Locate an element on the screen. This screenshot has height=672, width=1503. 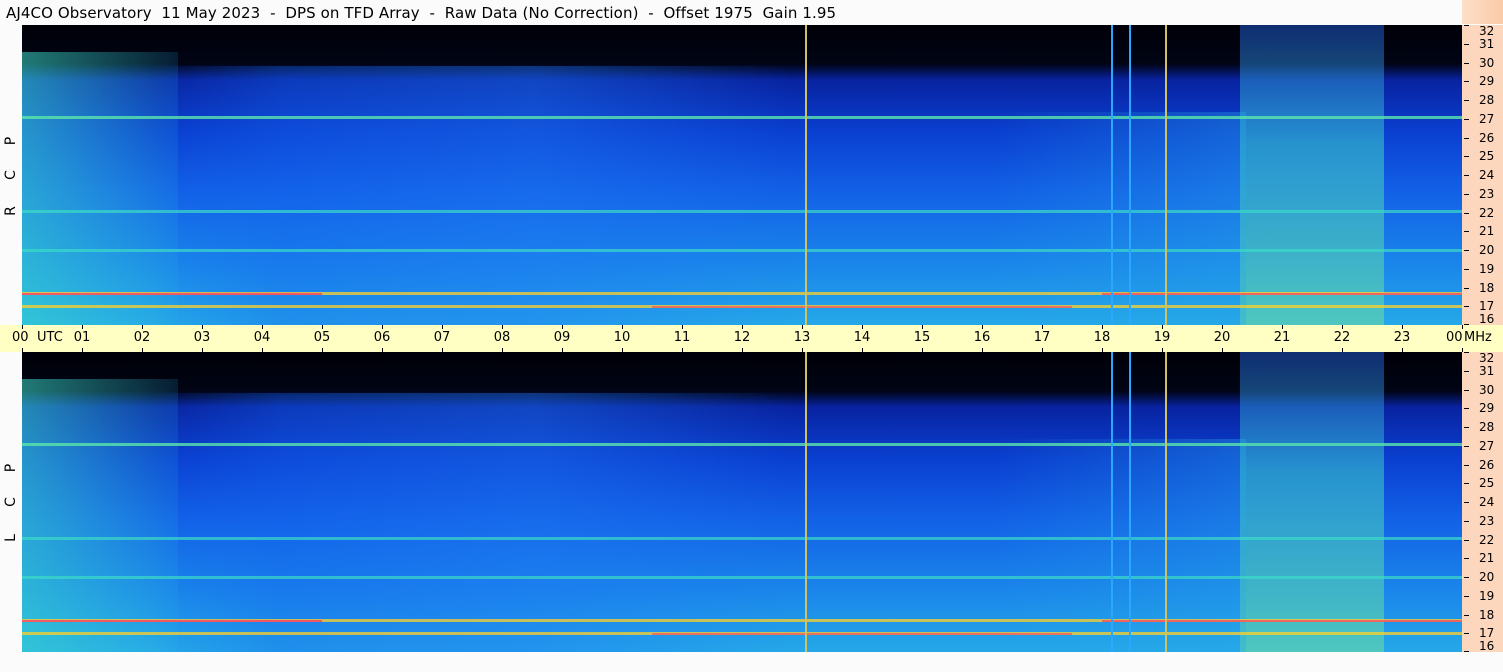
polarization-label-rcp-c: C is located at coordinates (11, 175).